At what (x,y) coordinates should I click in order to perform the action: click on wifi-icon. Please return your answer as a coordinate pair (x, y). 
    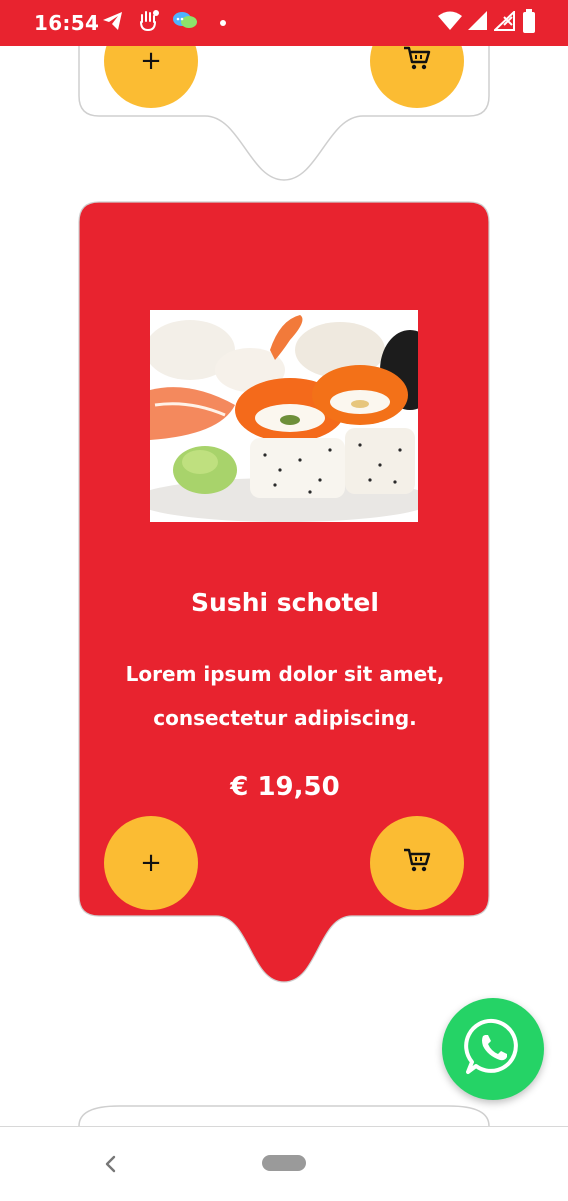
    Looking at the image, I should click on (450, 23).